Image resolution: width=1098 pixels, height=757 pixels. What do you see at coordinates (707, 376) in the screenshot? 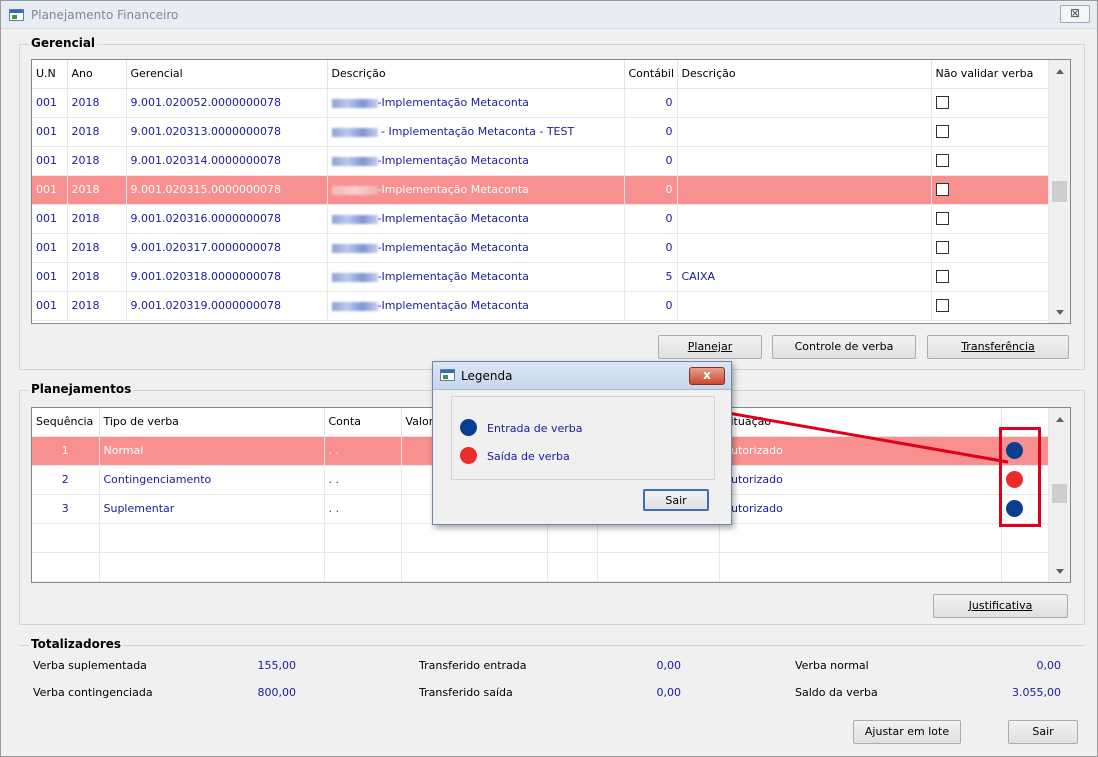
I see `legenda-close-button: x` at bounding box center [707, 376].